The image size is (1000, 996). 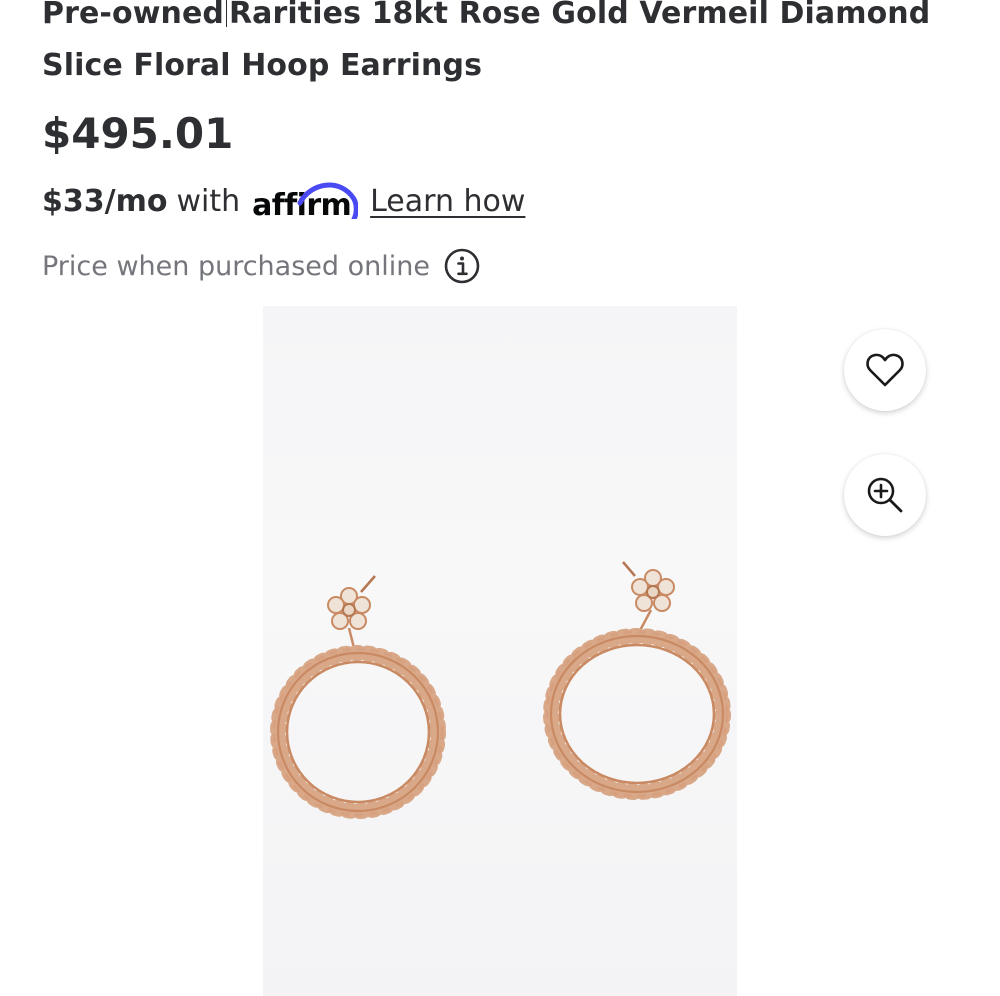 I want to click on title-separator, so click(x=226, y=13).